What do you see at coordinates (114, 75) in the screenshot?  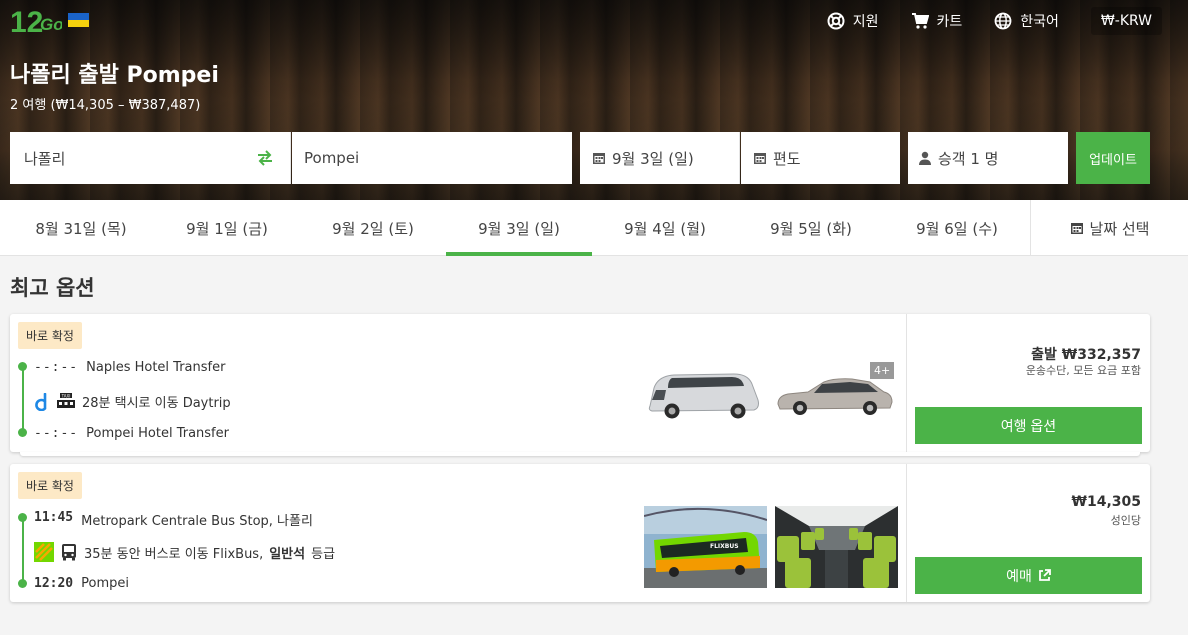 I see `page-title: 나폴리 출발 Pompei` at bounding box center [114, 75].